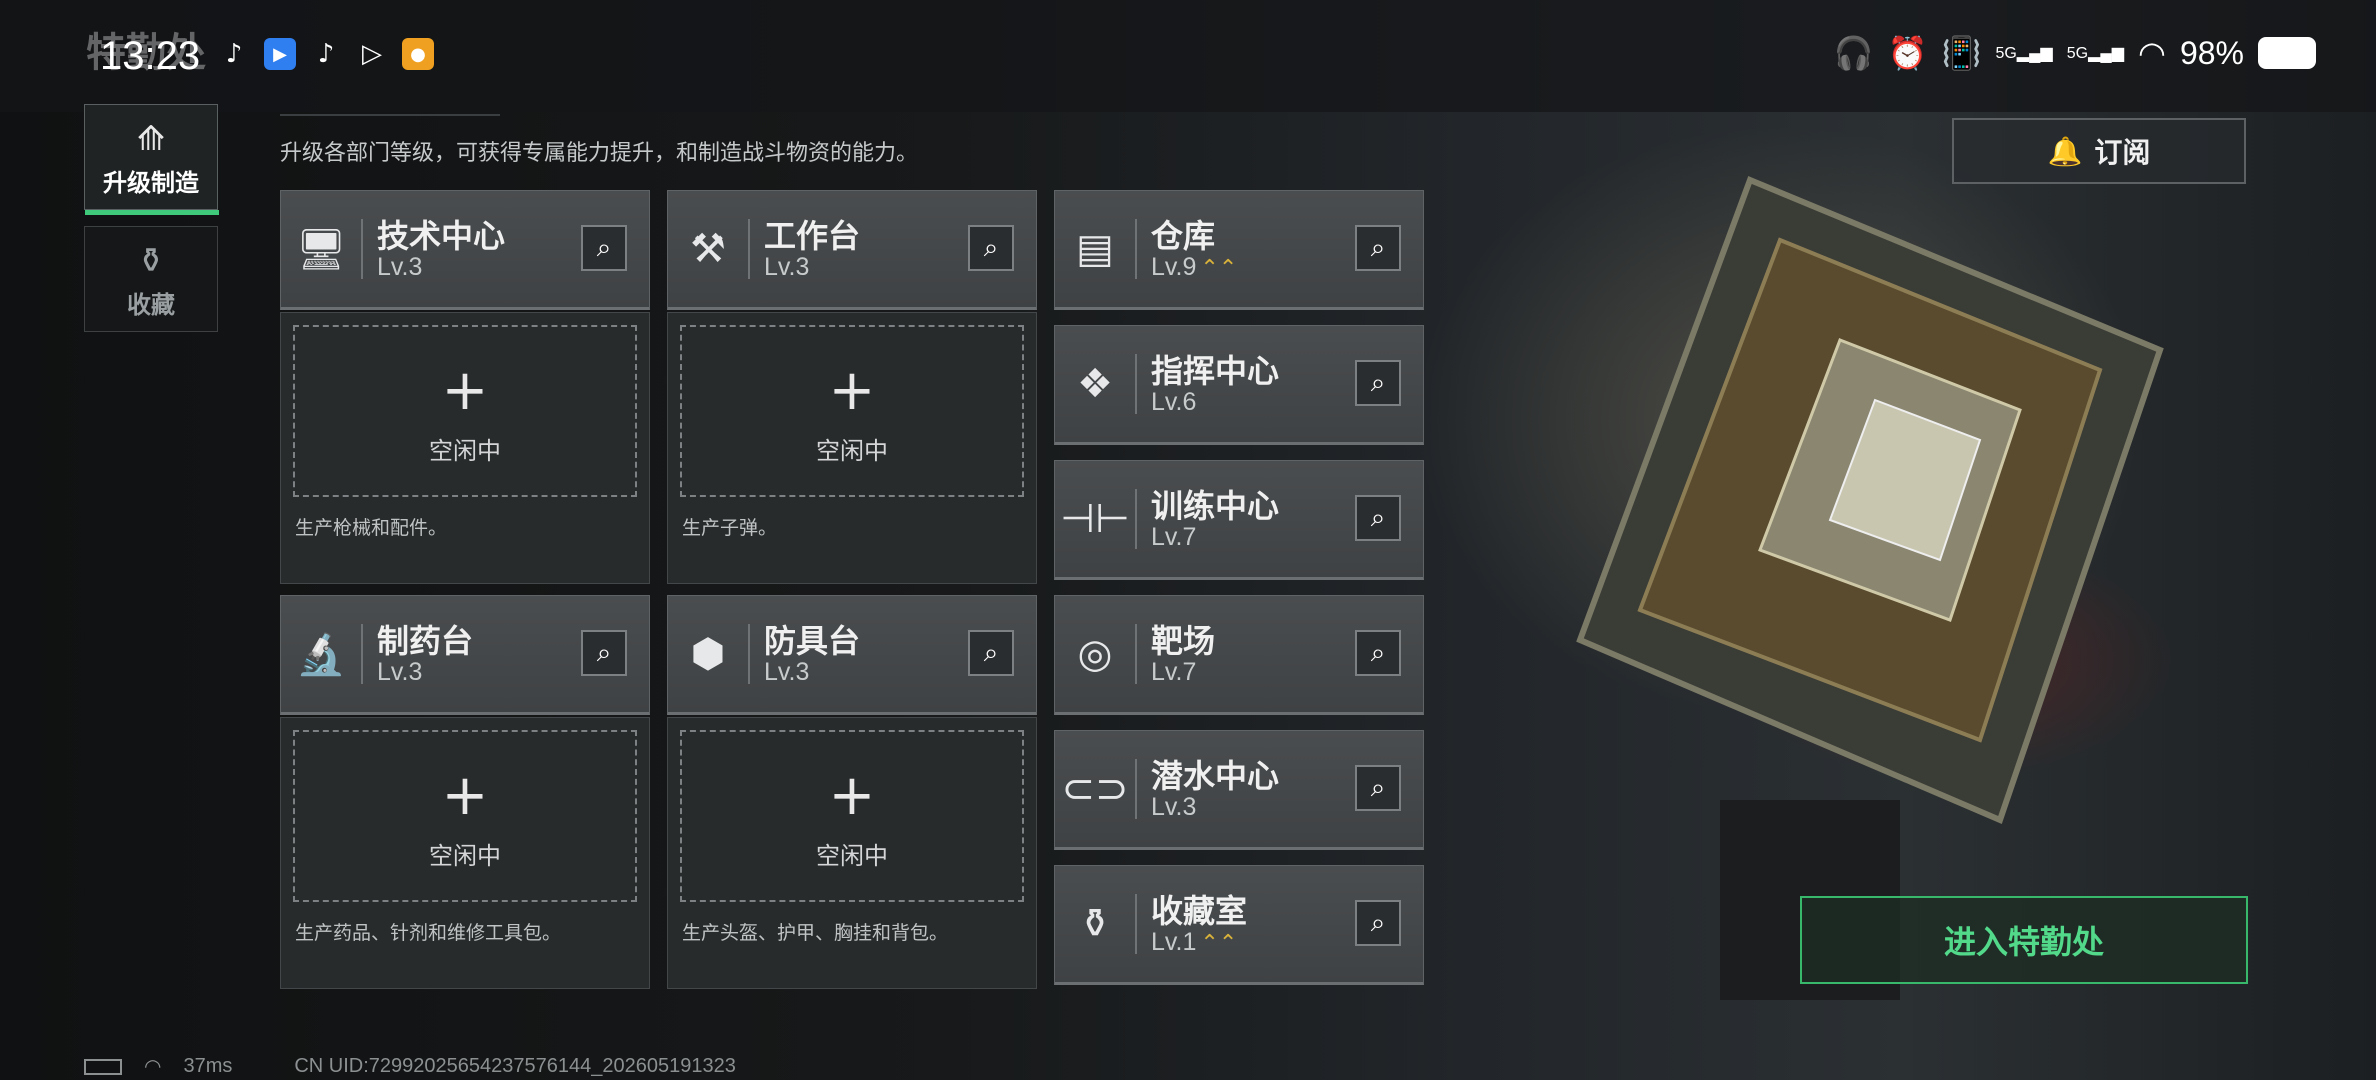 Image resolution: width=2376 pixels, height=1080 pixels. I want to click on subscribe-button: 🔔 订阅, so click(2099, 151).